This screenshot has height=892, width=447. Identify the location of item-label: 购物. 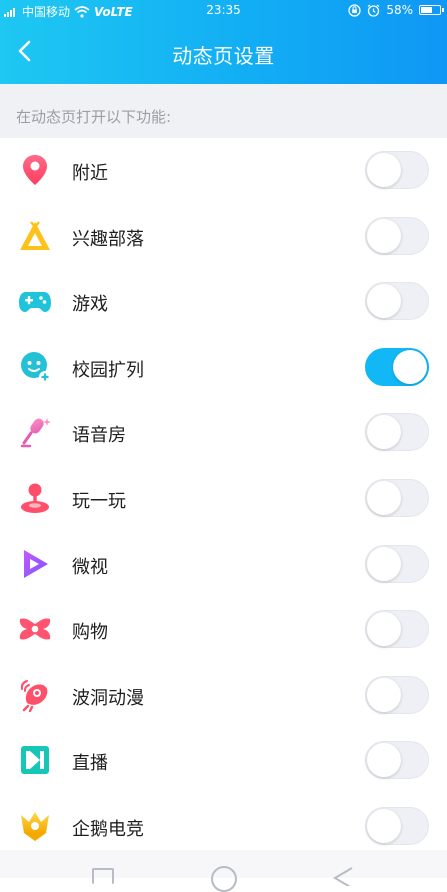
(90, 633).